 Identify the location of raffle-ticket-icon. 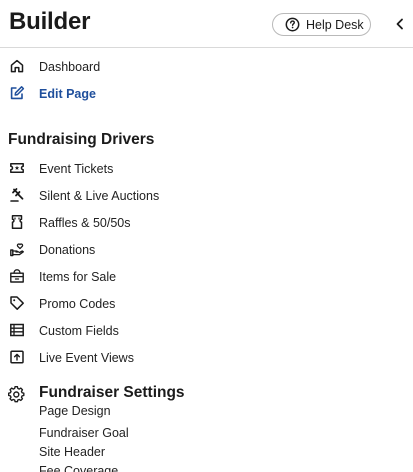
(17, 222).